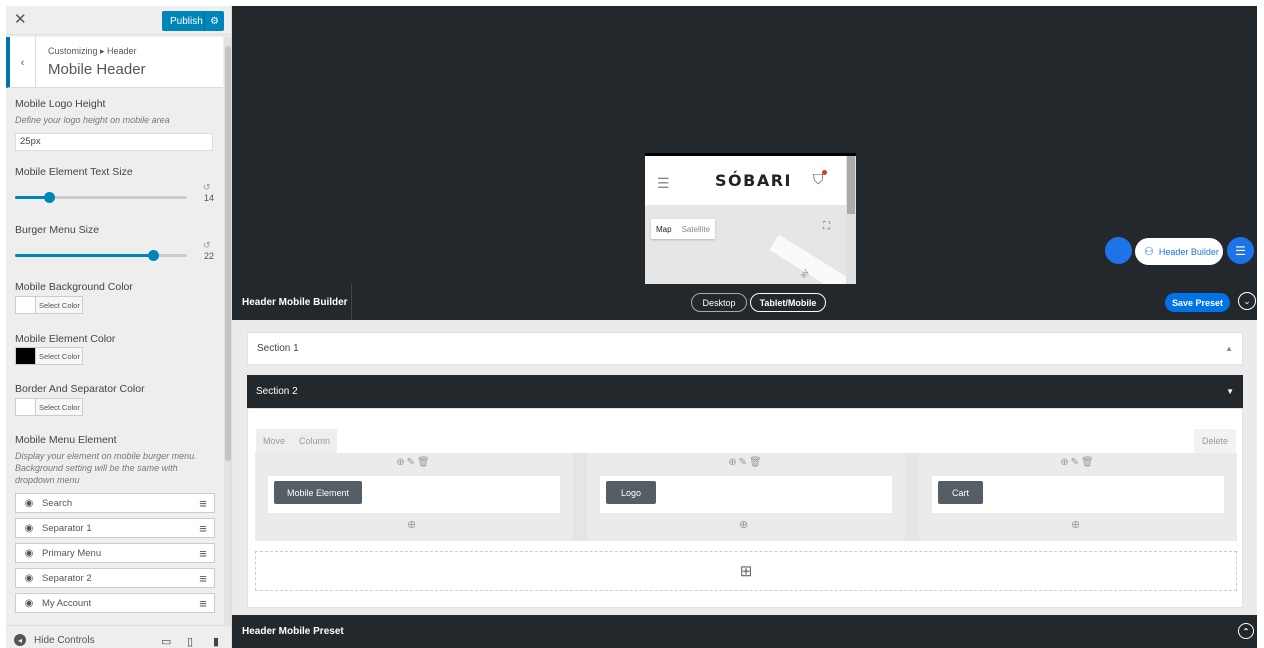 This screenshot has width=1264, height=648. Describe the element at coordinates (664, 229) in the screenshot. I see `map-tab-map: Map` at that location.